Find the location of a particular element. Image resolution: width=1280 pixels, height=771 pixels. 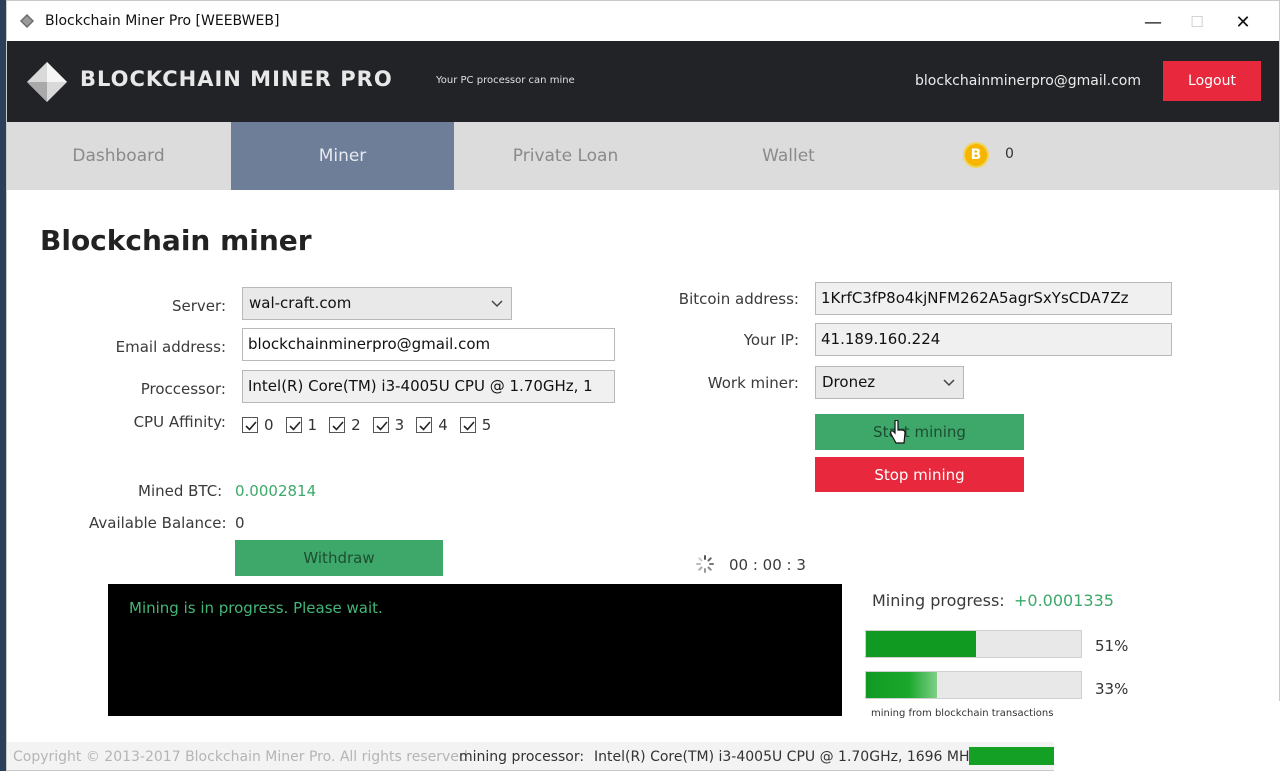

ip-field: 41.189.160.224 is located at coordinates (993, 339).